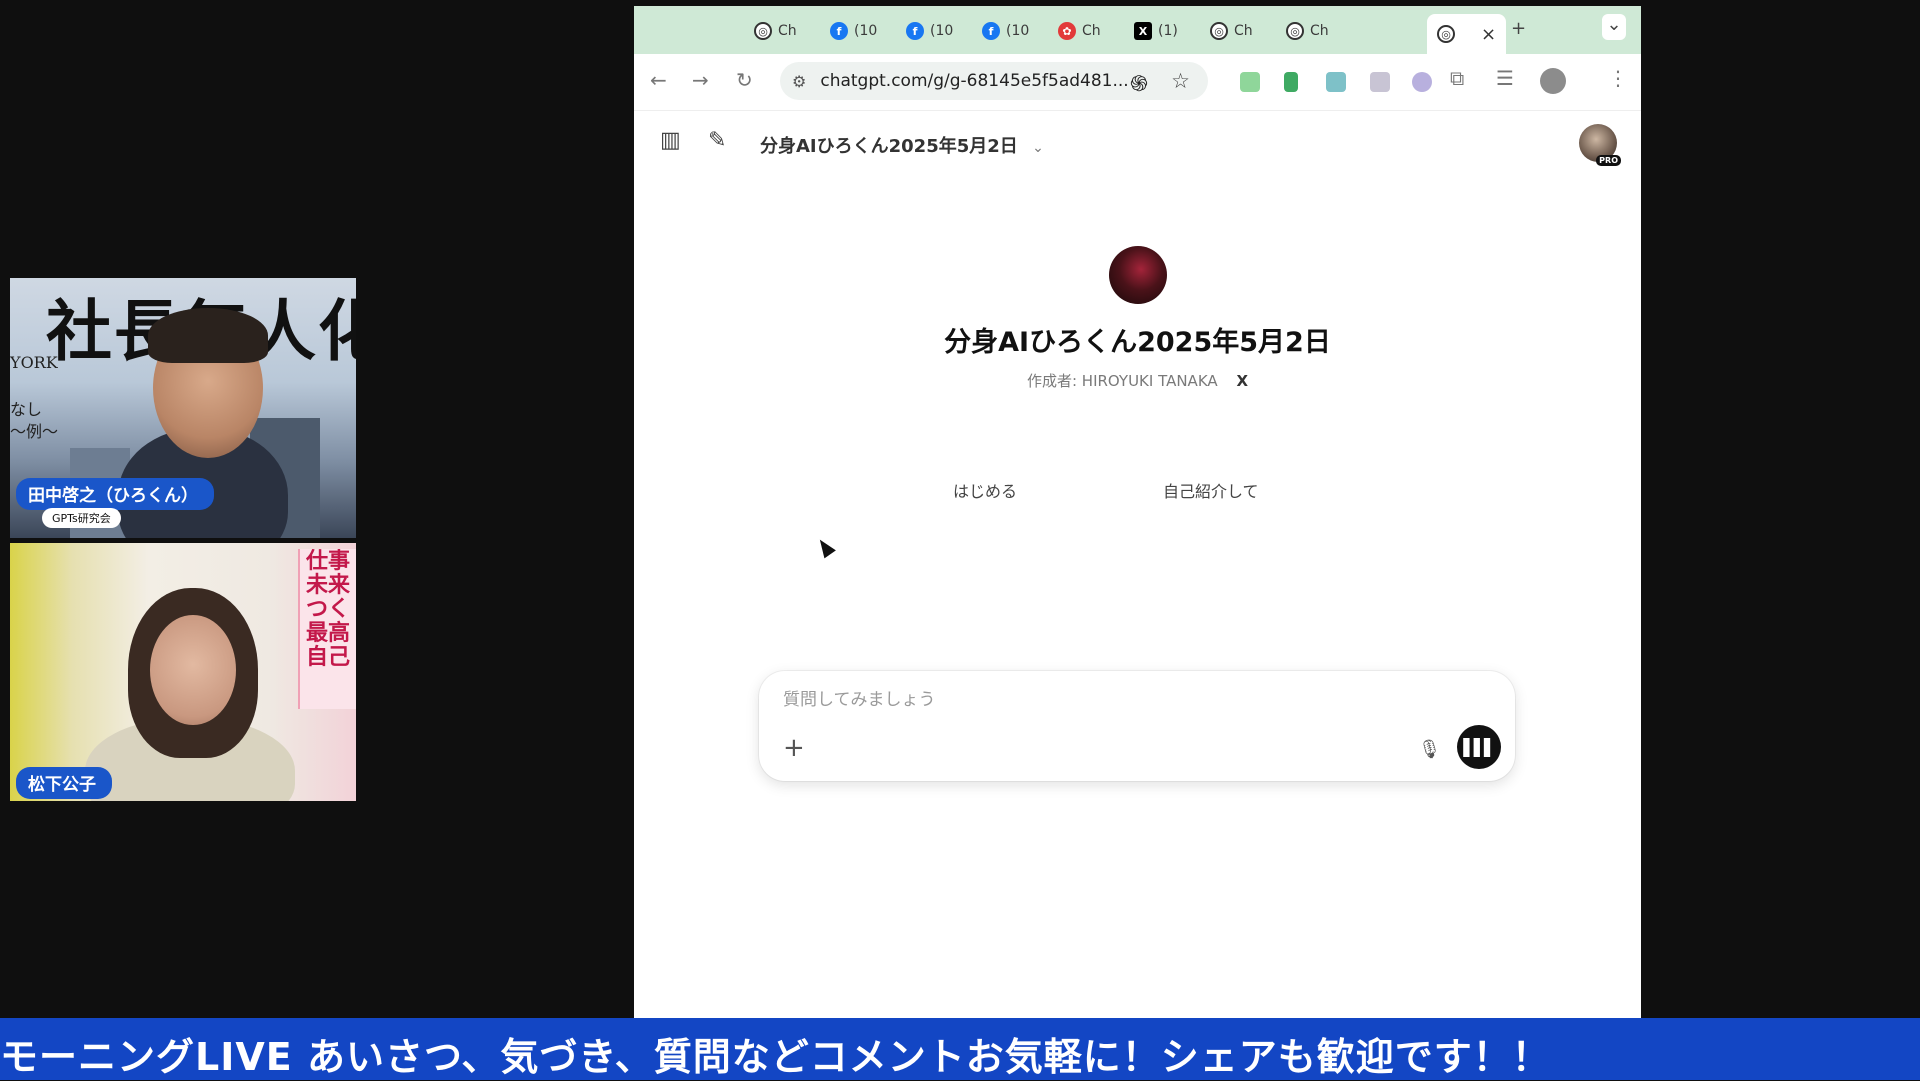  I want to click on voice-mode-button: ▌▌▌, so click(1479, 747).